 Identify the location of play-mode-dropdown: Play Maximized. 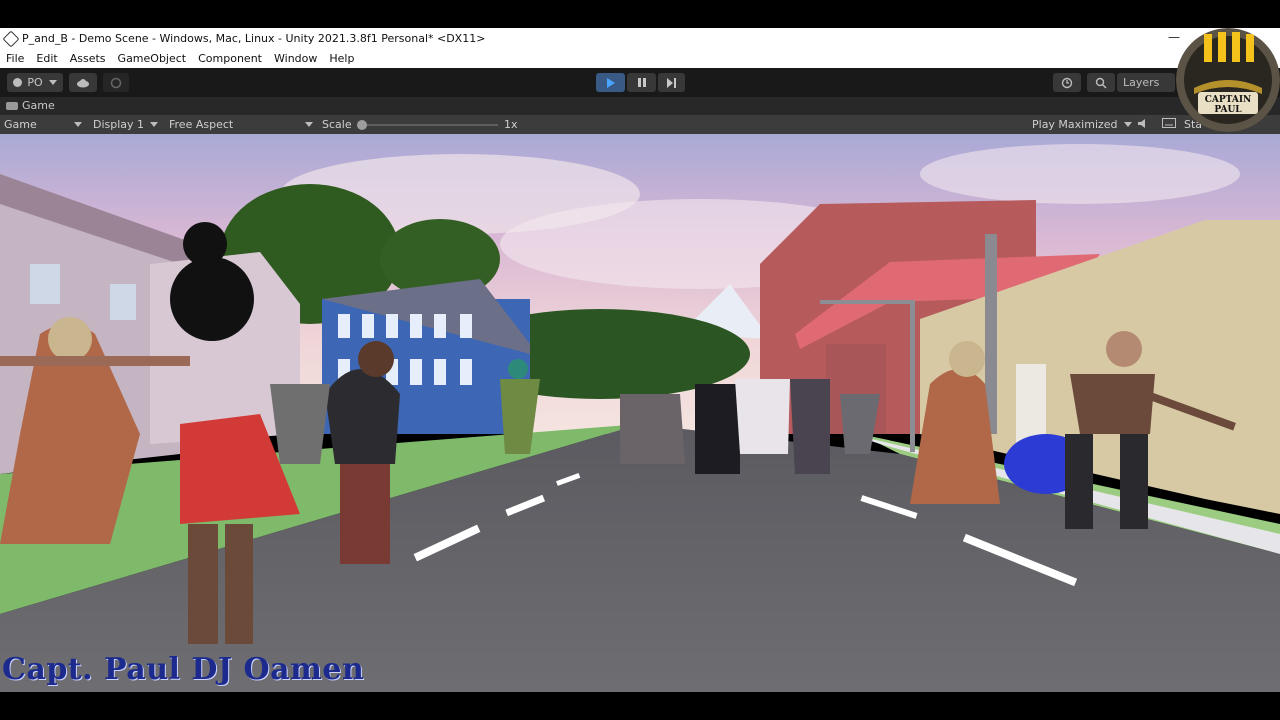
(1082, 124).